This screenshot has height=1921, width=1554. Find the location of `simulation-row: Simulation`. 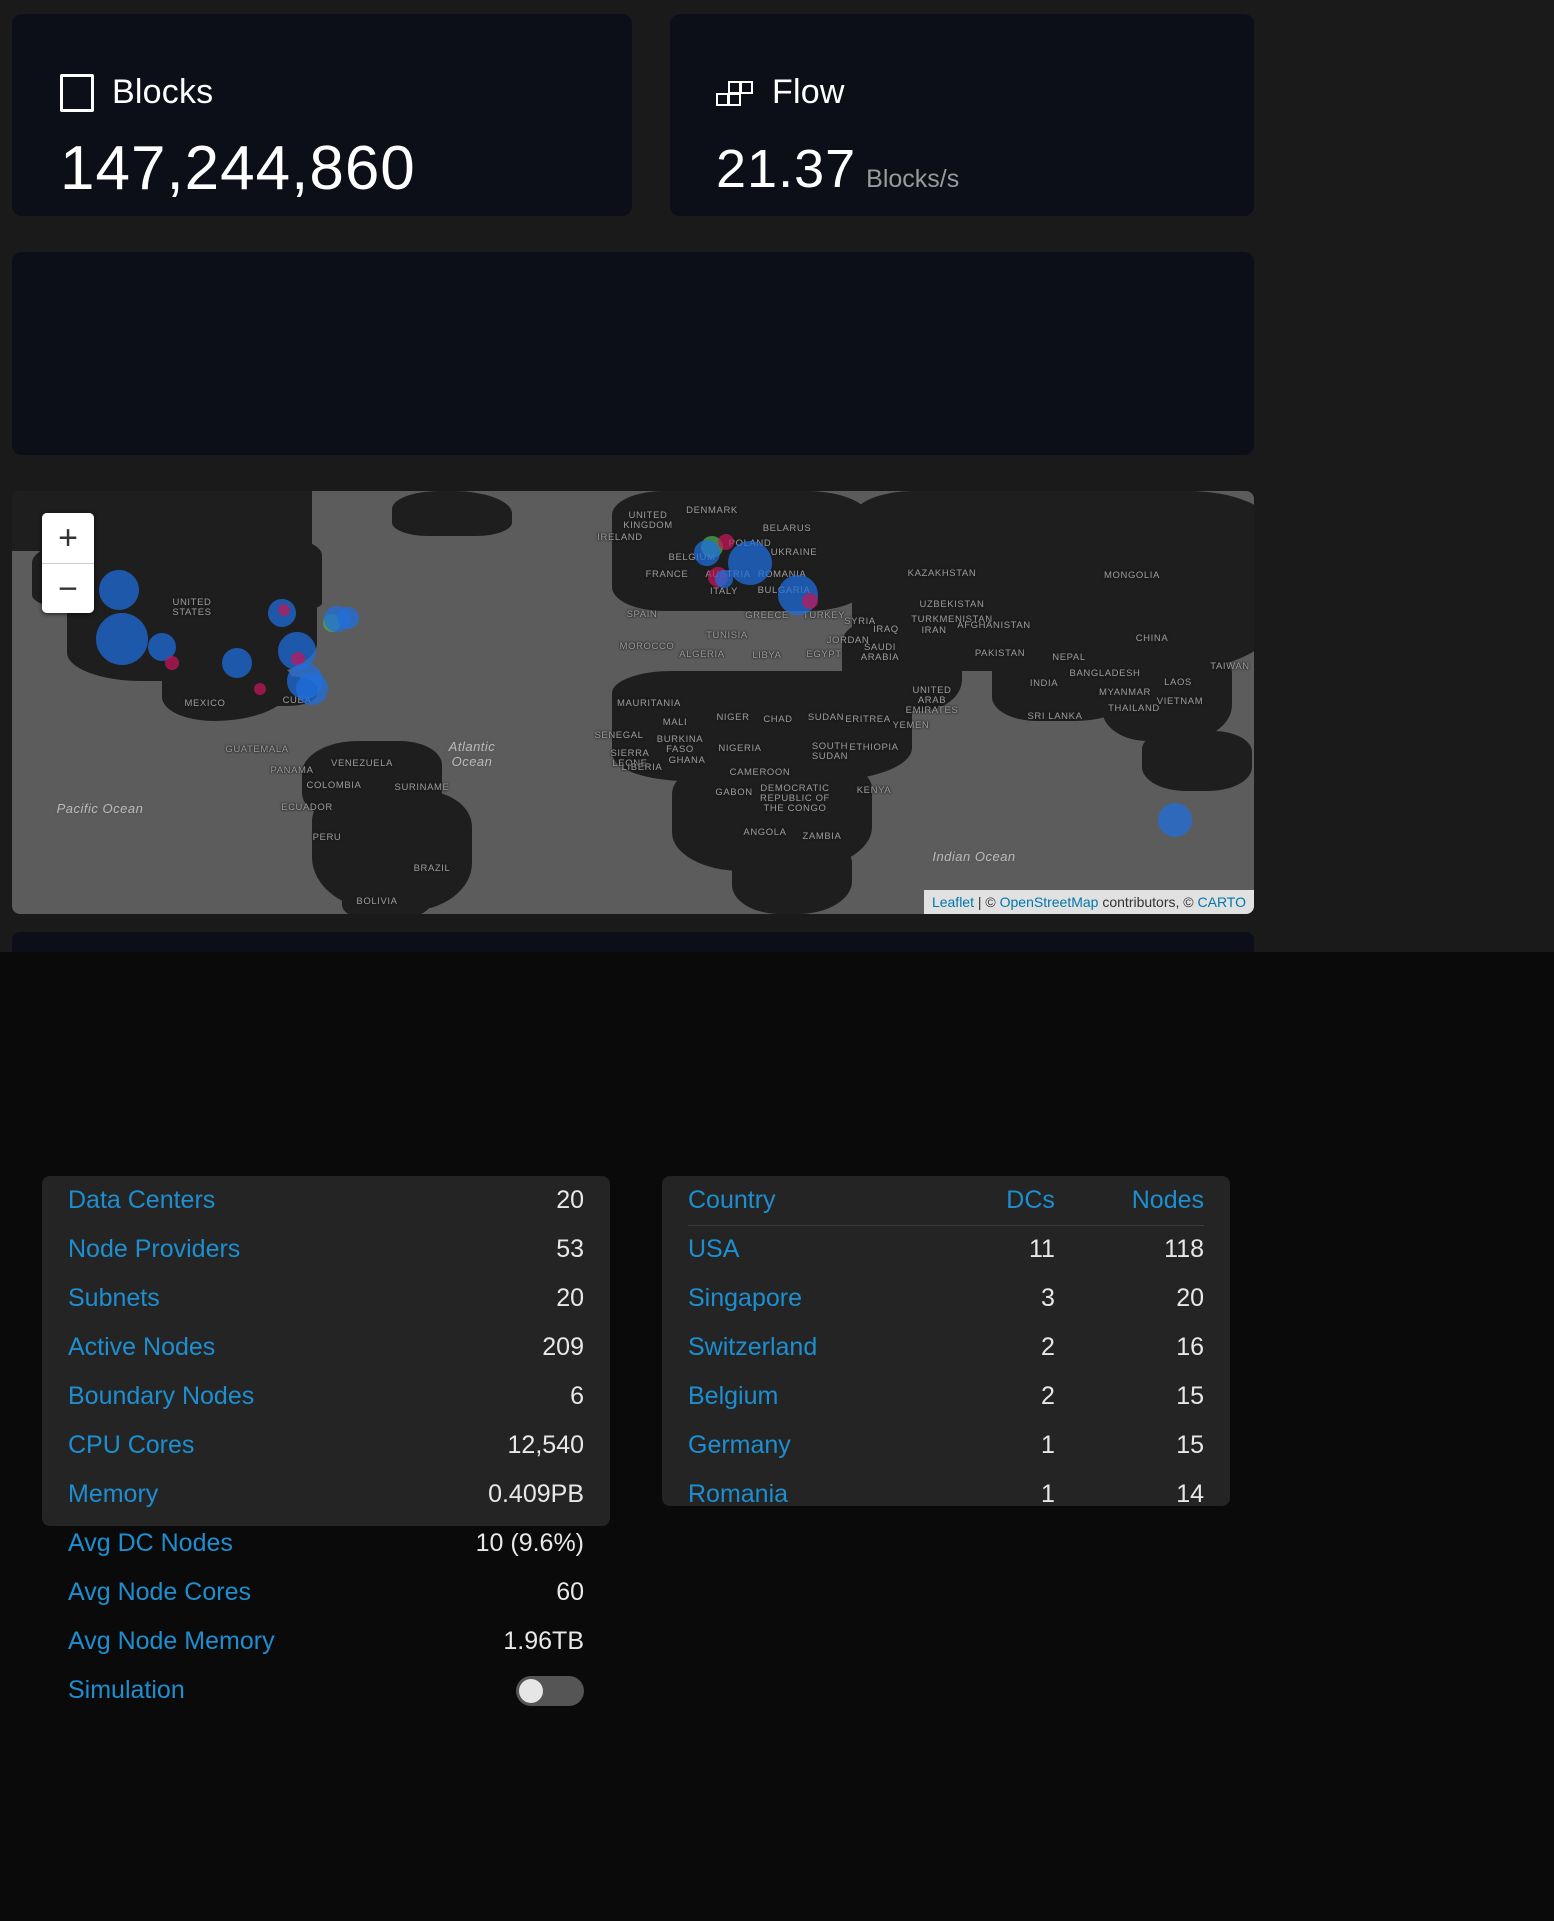

simulation-row: Simulation is located at coordinates (326, 1690).